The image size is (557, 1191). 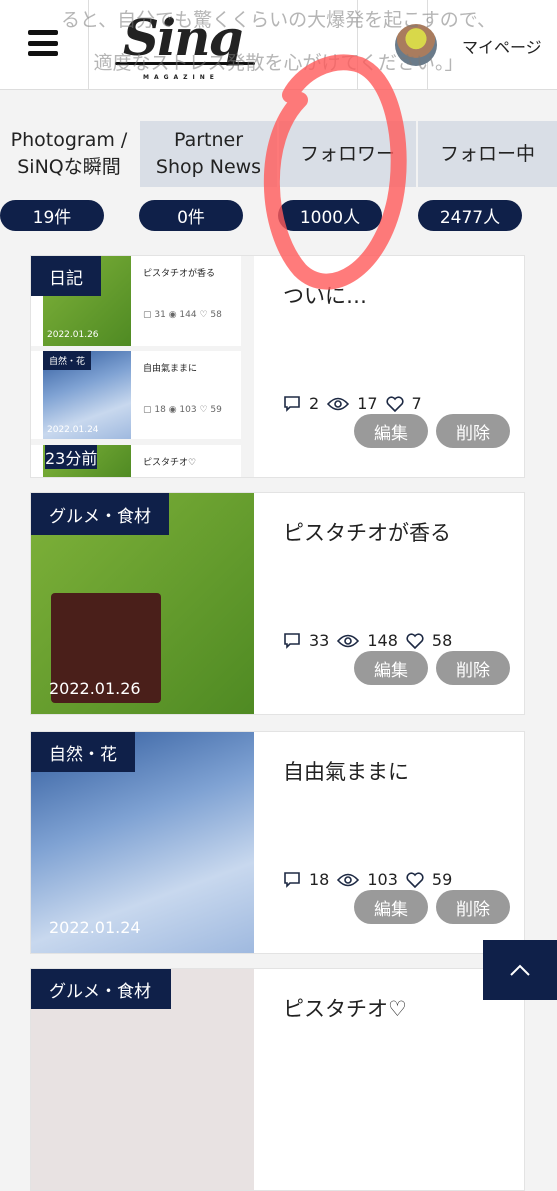 I want to click on post-stats: 18 103 59, so click(x=367, y=879).